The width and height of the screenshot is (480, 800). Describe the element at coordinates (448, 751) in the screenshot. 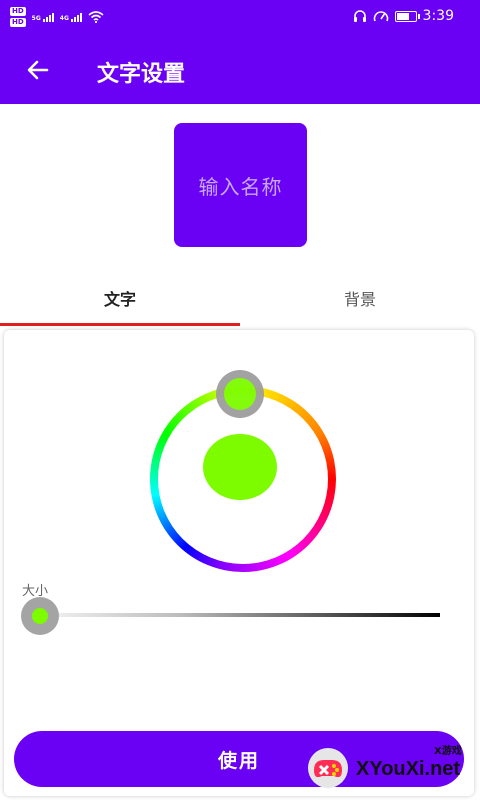

I see `watermark-small-text: X游戏` at that location.